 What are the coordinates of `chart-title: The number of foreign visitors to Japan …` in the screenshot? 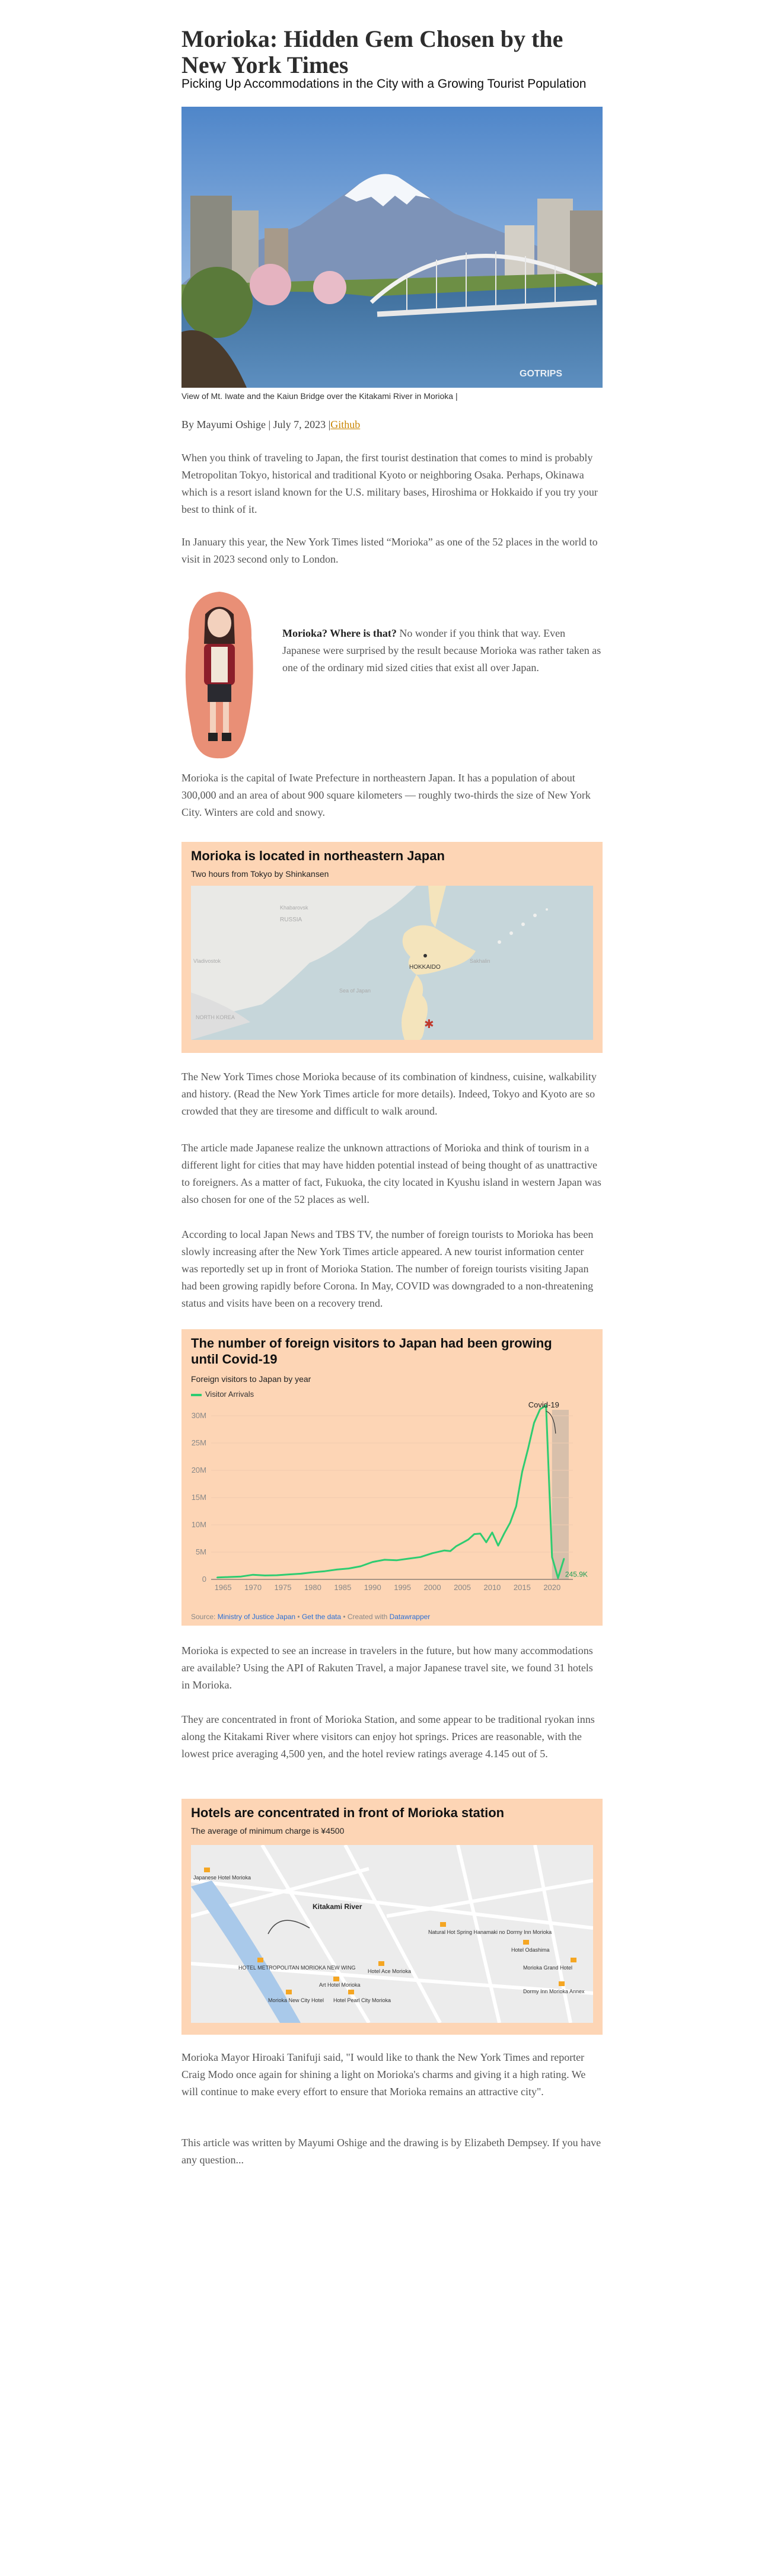 It's located at (371, 1351).